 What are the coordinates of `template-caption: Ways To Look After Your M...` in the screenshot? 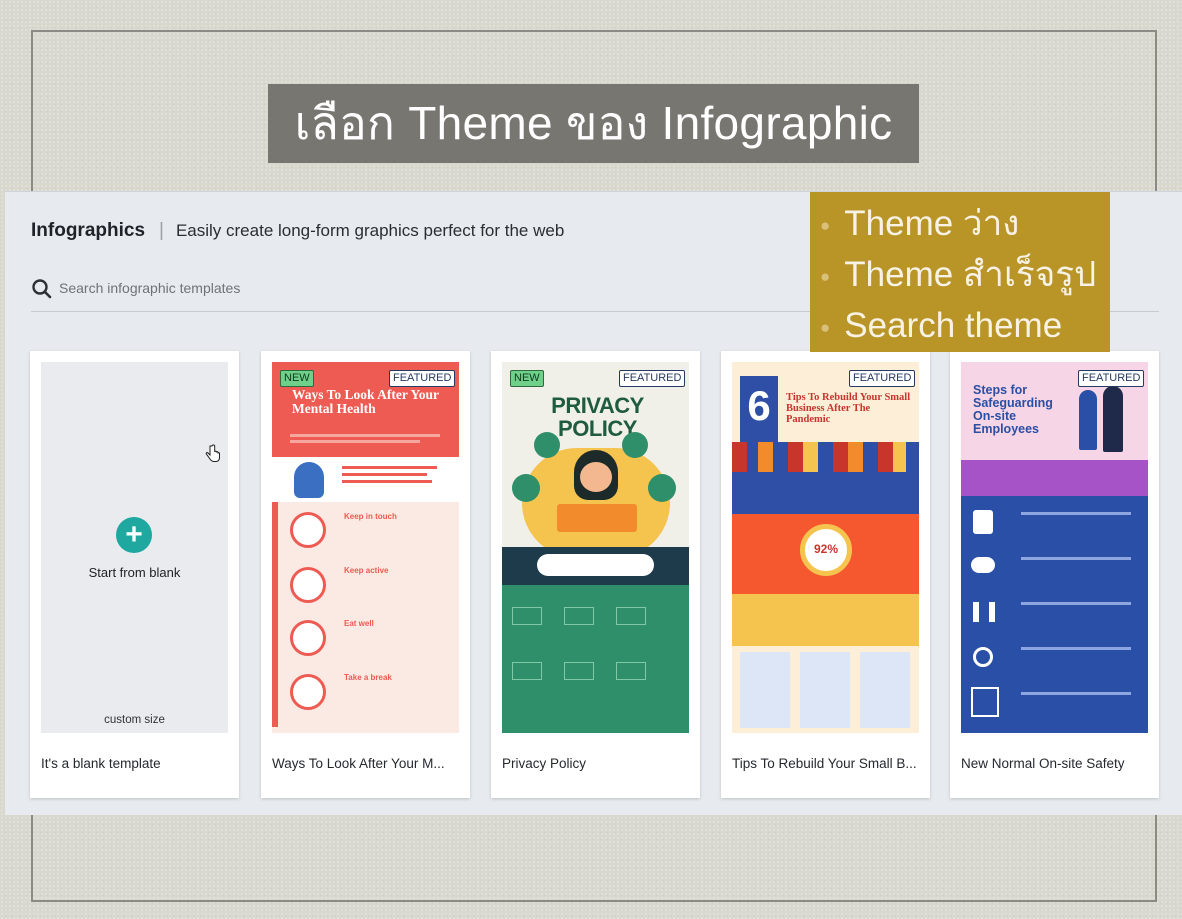 It's located at (358, 763).